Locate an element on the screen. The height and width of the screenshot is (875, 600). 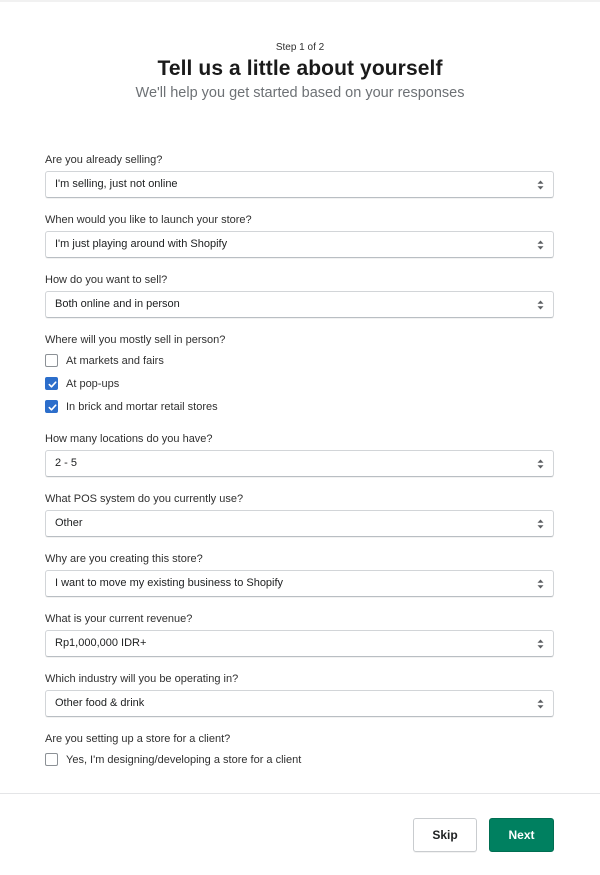
field-label: How do you want to sell? is located at coordinates (106, 280).